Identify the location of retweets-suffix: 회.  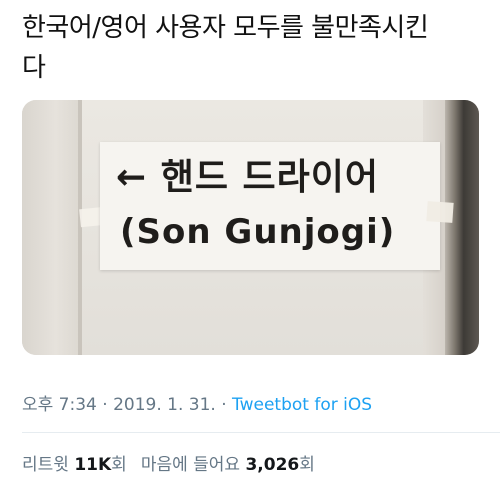
(119, 465).